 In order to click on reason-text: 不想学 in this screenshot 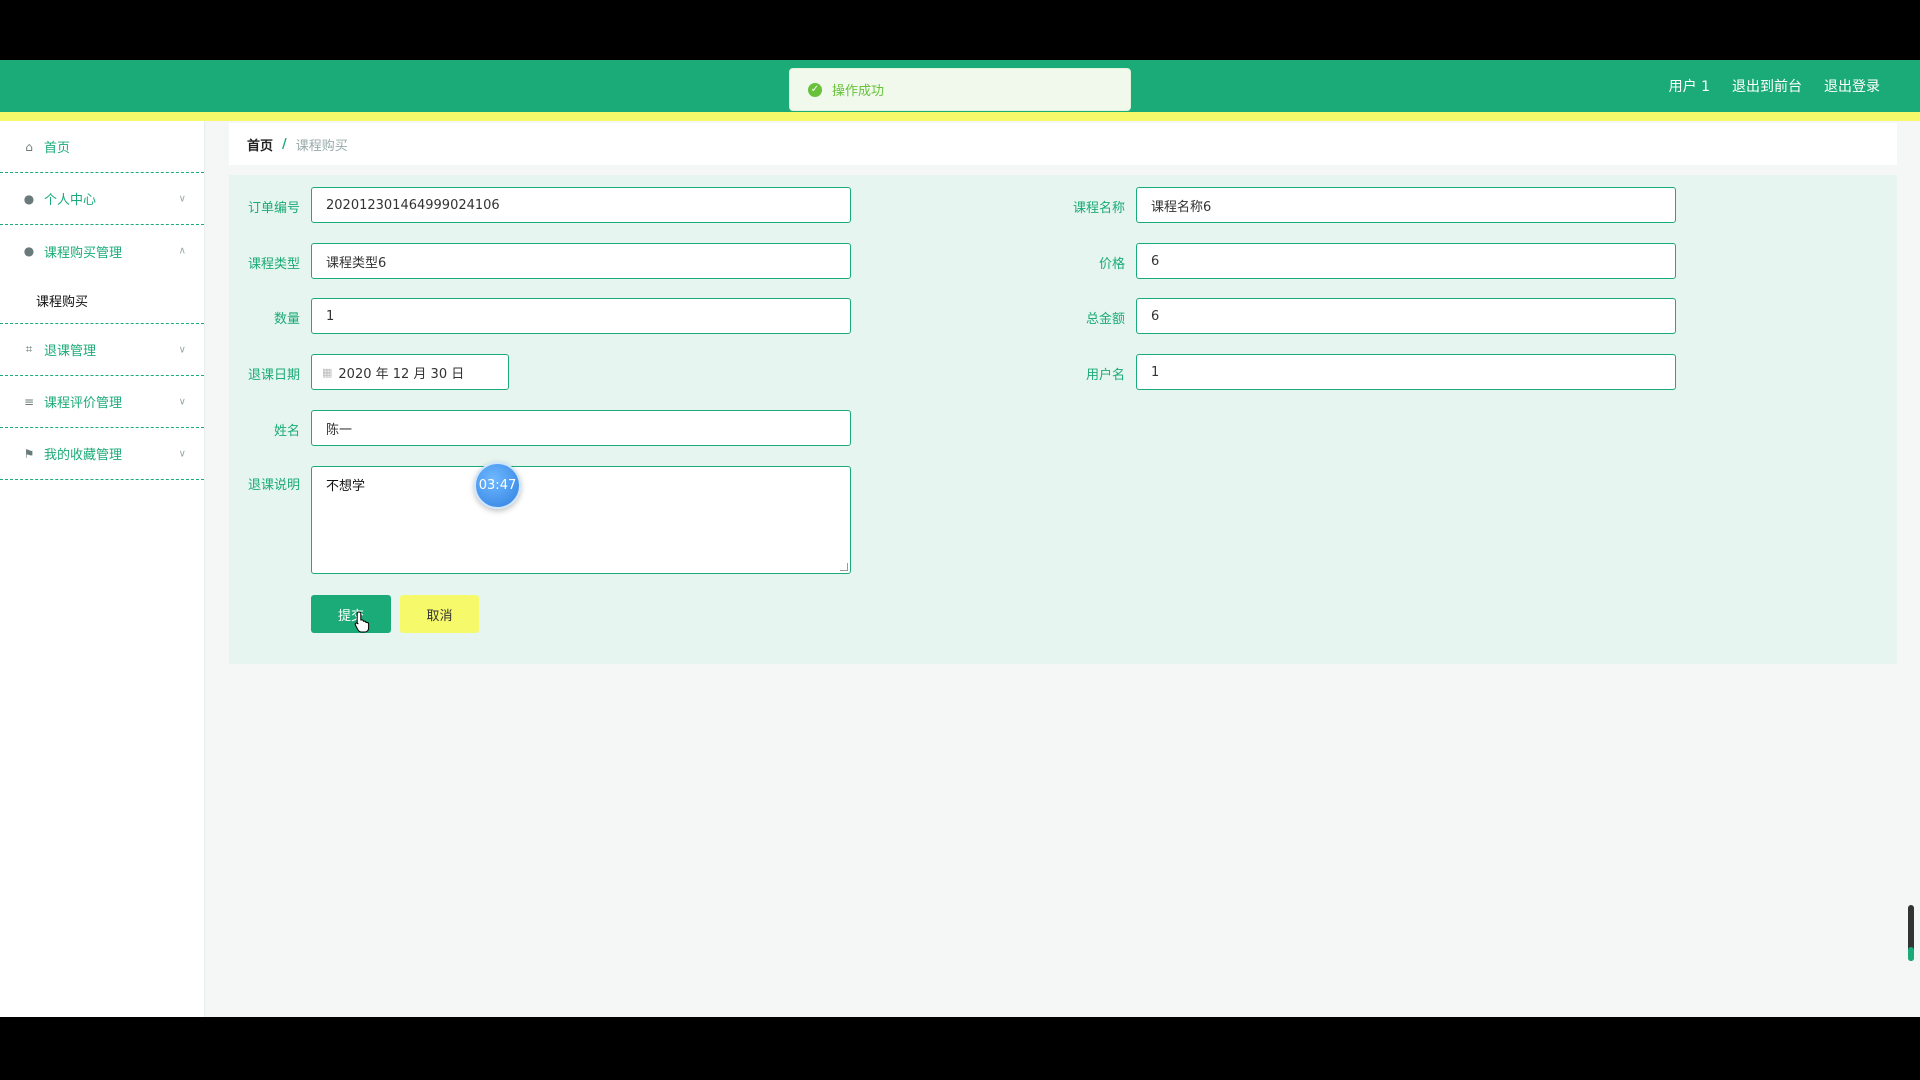, I will do `click(346, 486)`.